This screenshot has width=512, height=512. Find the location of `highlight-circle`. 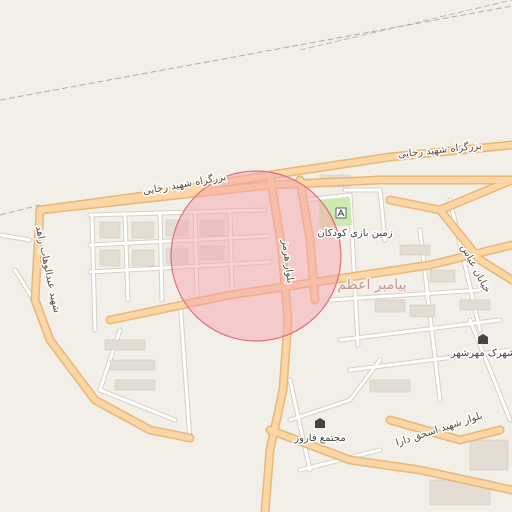

highlight-circle is located at coordinates (256, 256).